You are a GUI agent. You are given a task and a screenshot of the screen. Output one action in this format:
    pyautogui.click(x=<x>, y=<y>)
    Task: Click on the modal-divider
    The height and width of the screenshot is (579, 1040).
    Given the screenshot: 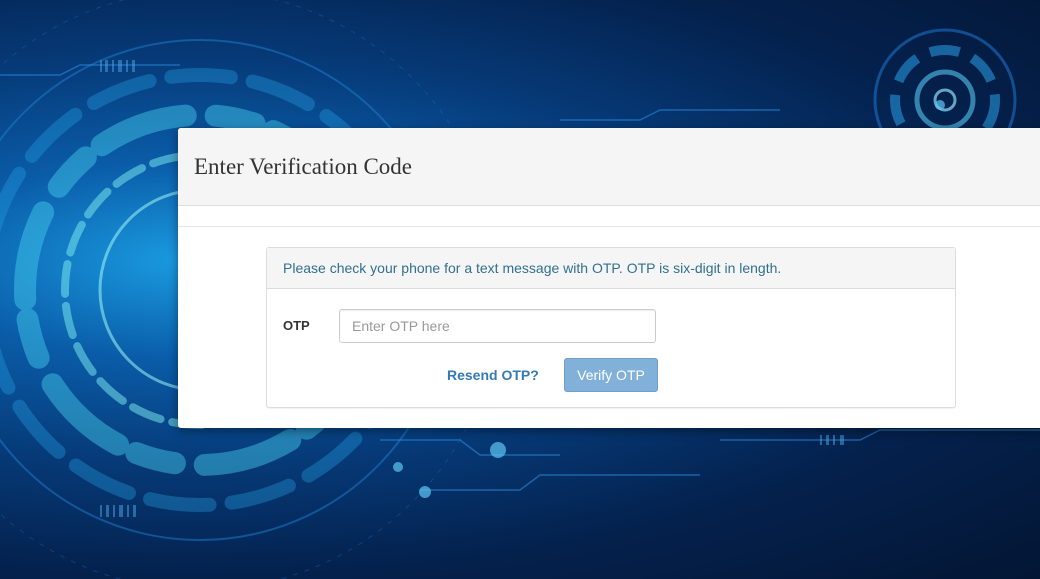 What is the action you would take?
    pyautogui.click(x=609, y=226)
    